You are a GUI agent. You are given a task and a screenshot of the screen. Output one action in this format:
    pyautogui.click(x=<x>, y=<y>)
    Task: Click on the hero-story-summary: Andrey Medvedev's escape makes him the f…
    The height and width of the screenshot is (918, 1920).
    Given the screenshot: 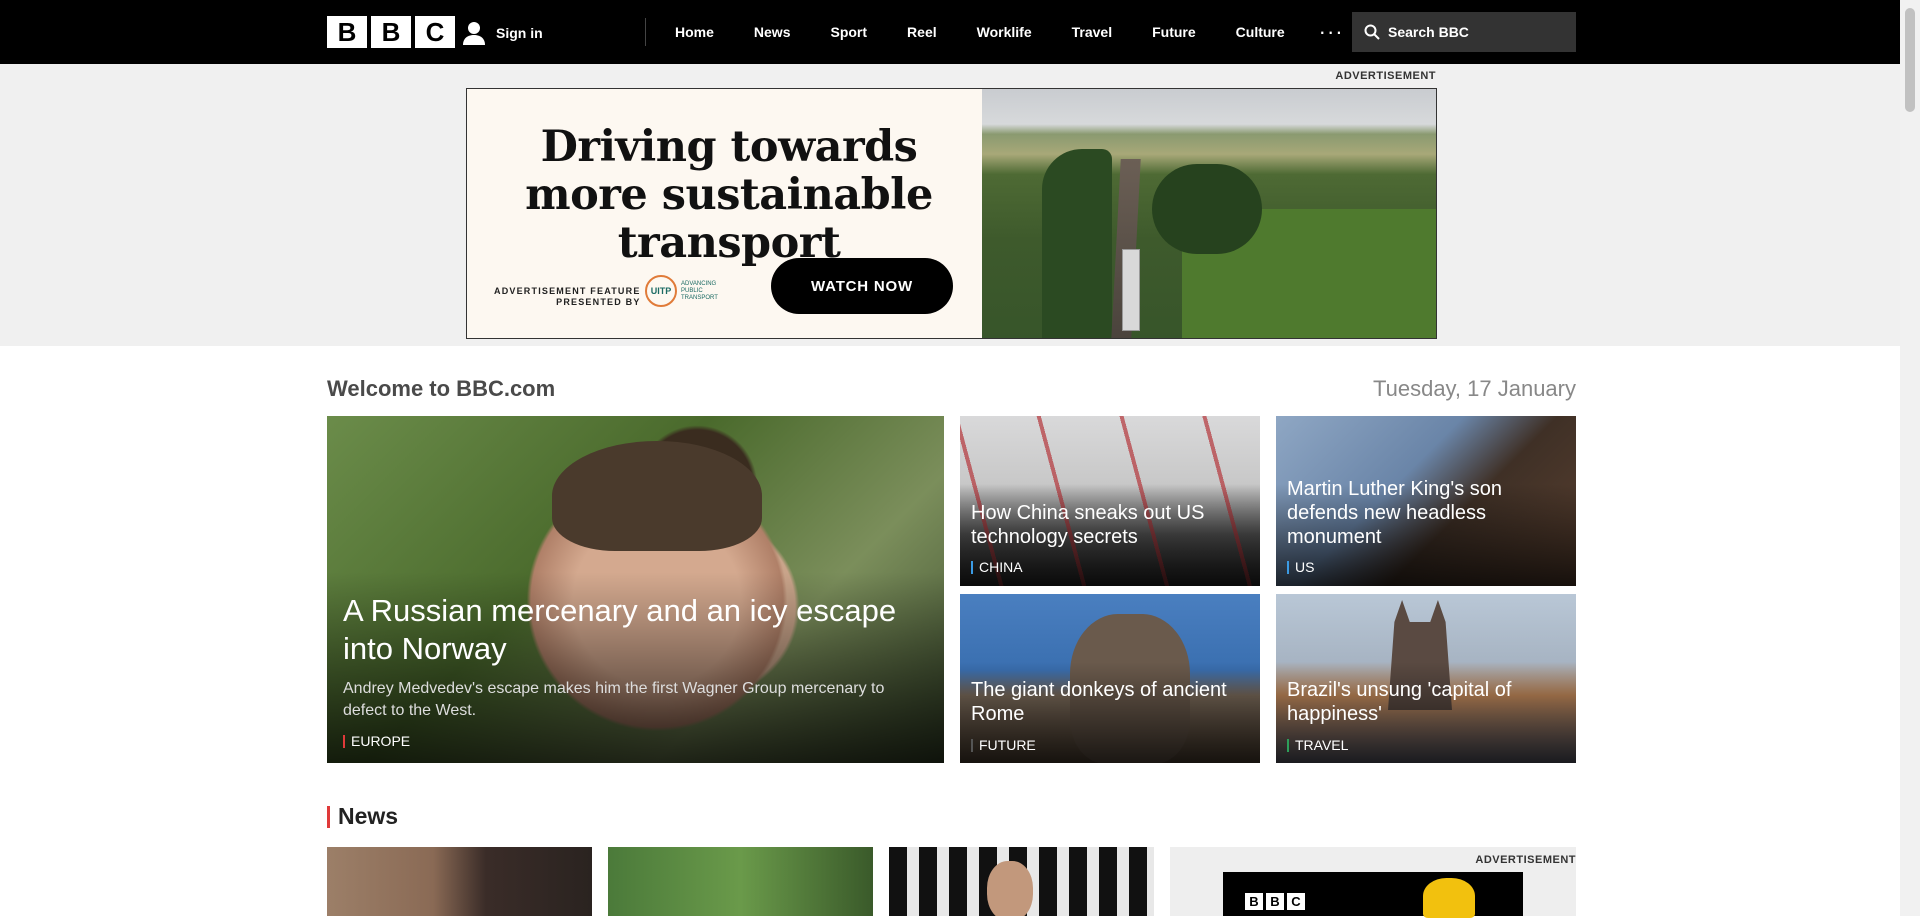 What is the action you would take?
    pyautogui.click(x=614, y=699)
    